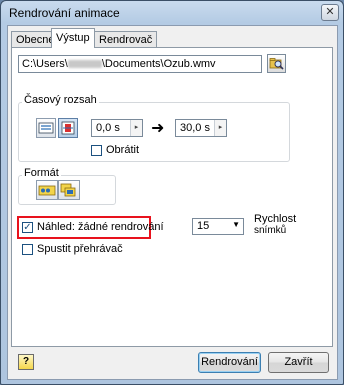  I want to click on browse-button, so click(276, 63).